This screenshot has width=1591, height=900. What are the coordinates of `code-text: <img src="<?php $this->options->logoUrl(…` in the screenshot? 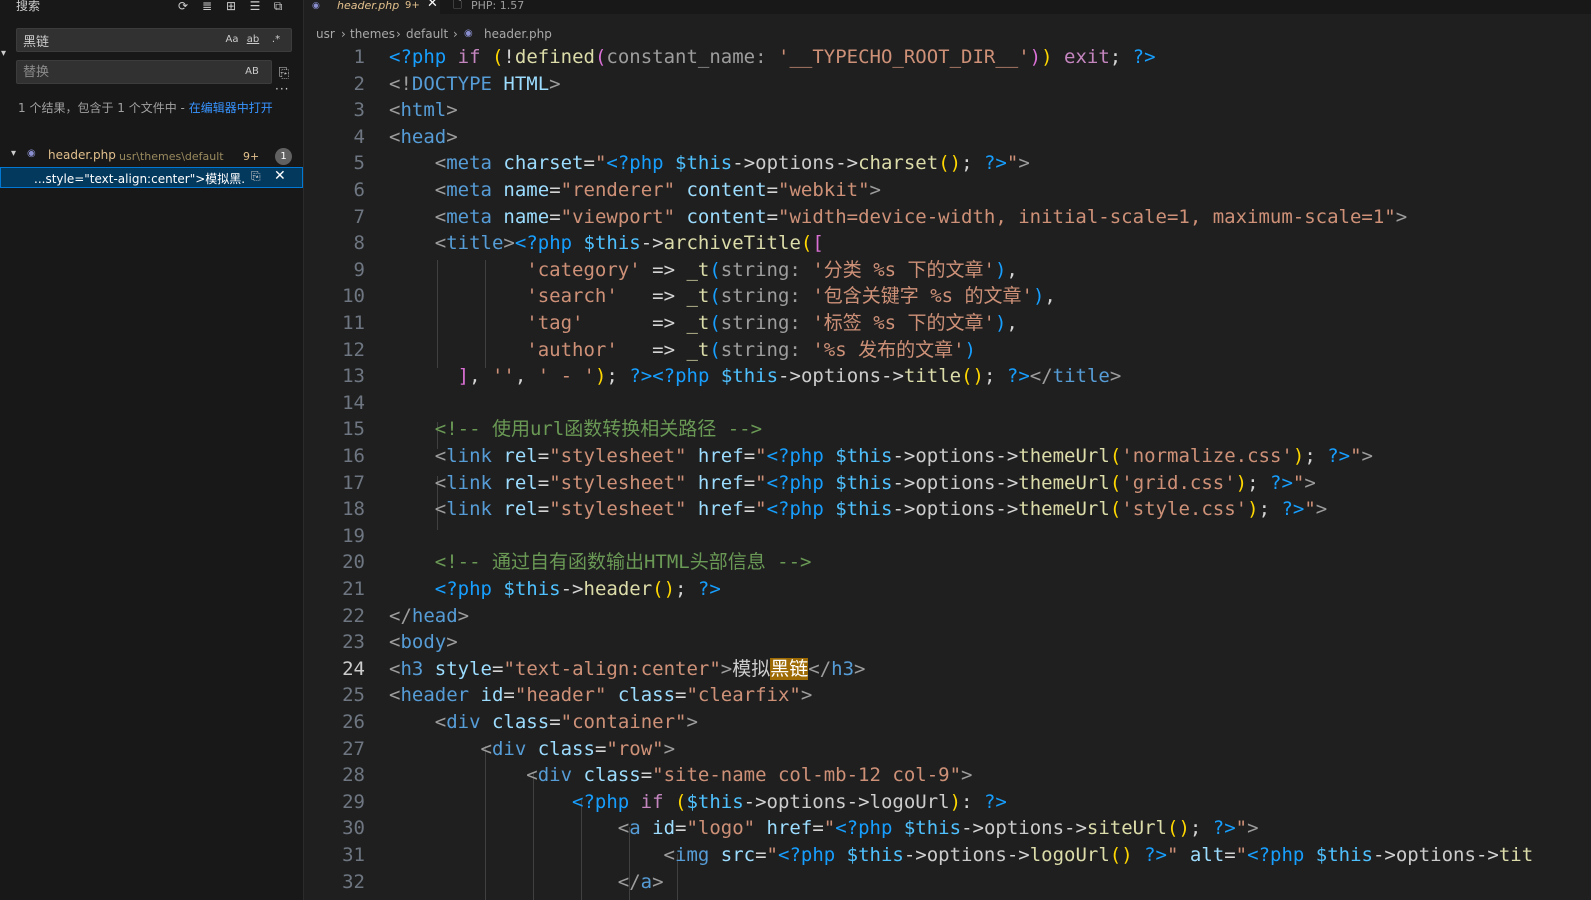 It's located at (961, 855).